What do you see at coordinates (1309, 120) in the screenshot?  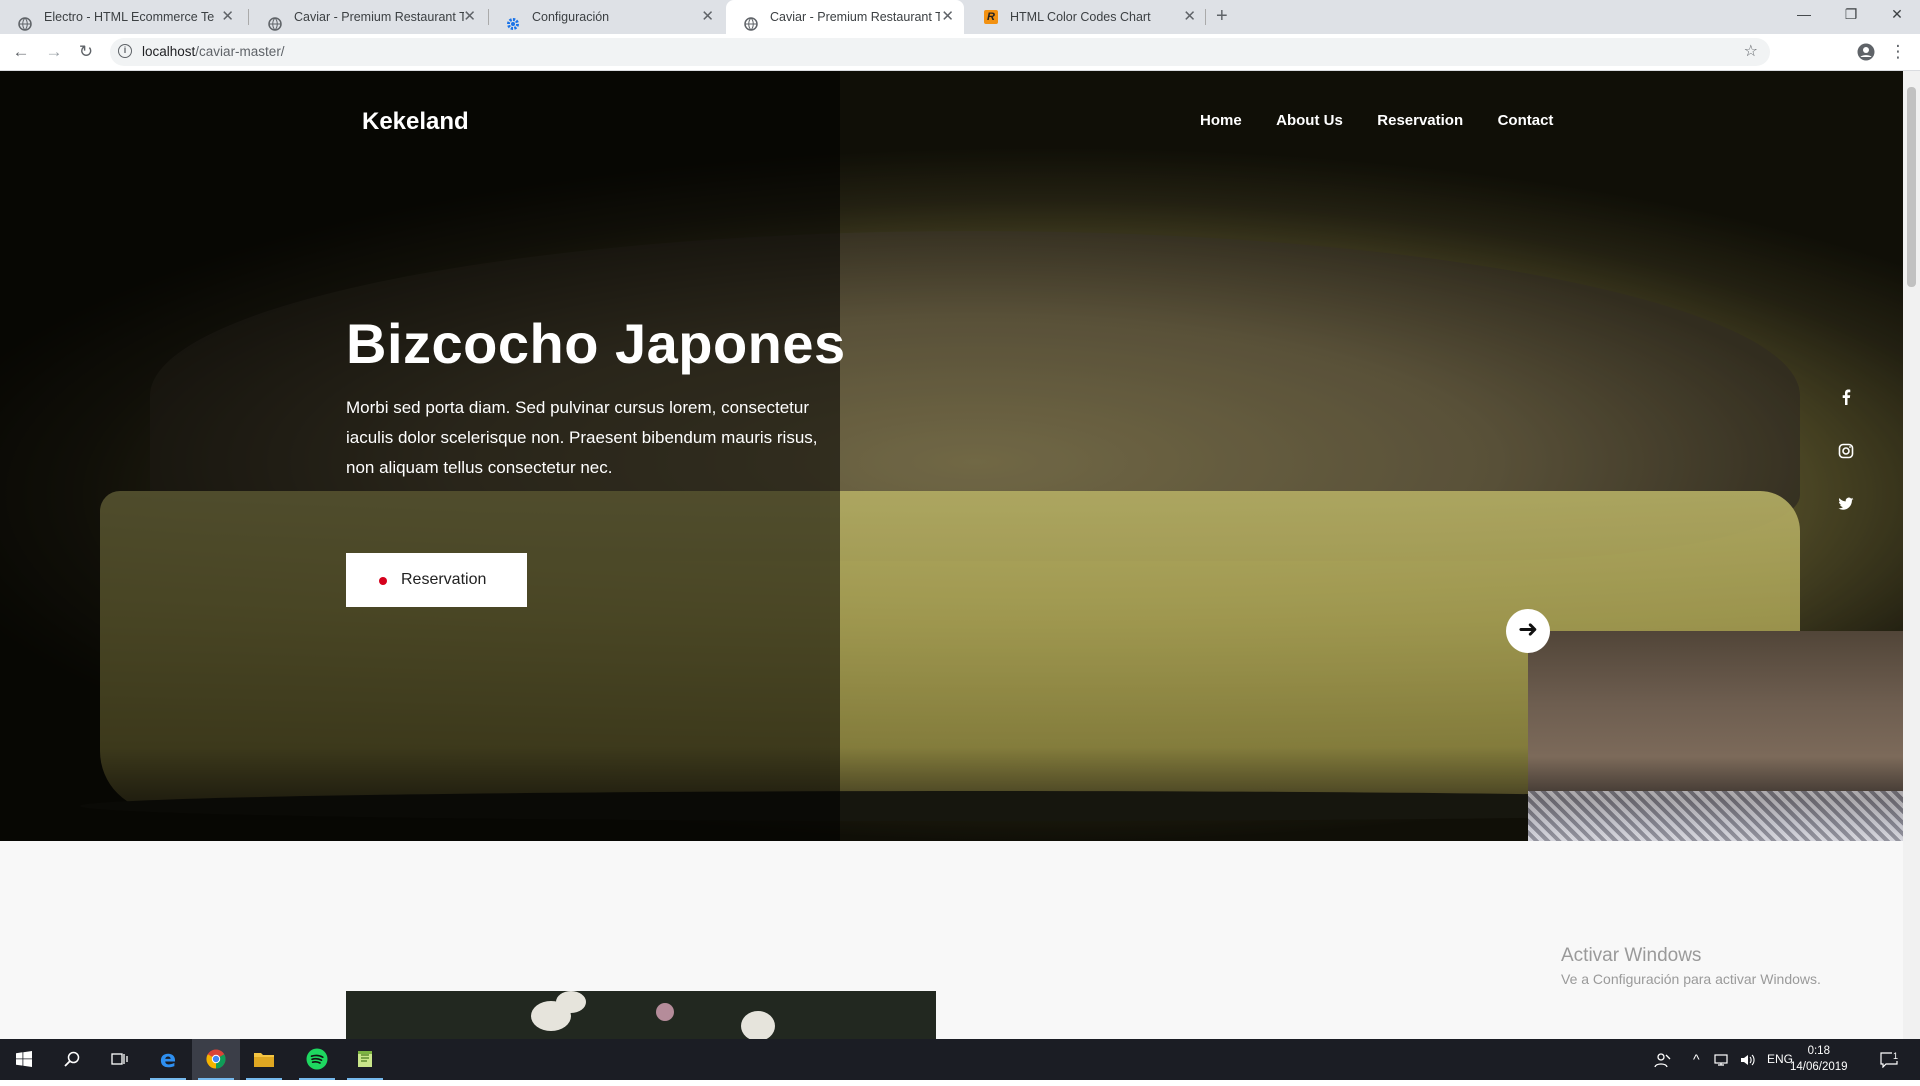 I see `nav-about-us: About Us` at bounding box center [1309, 120].